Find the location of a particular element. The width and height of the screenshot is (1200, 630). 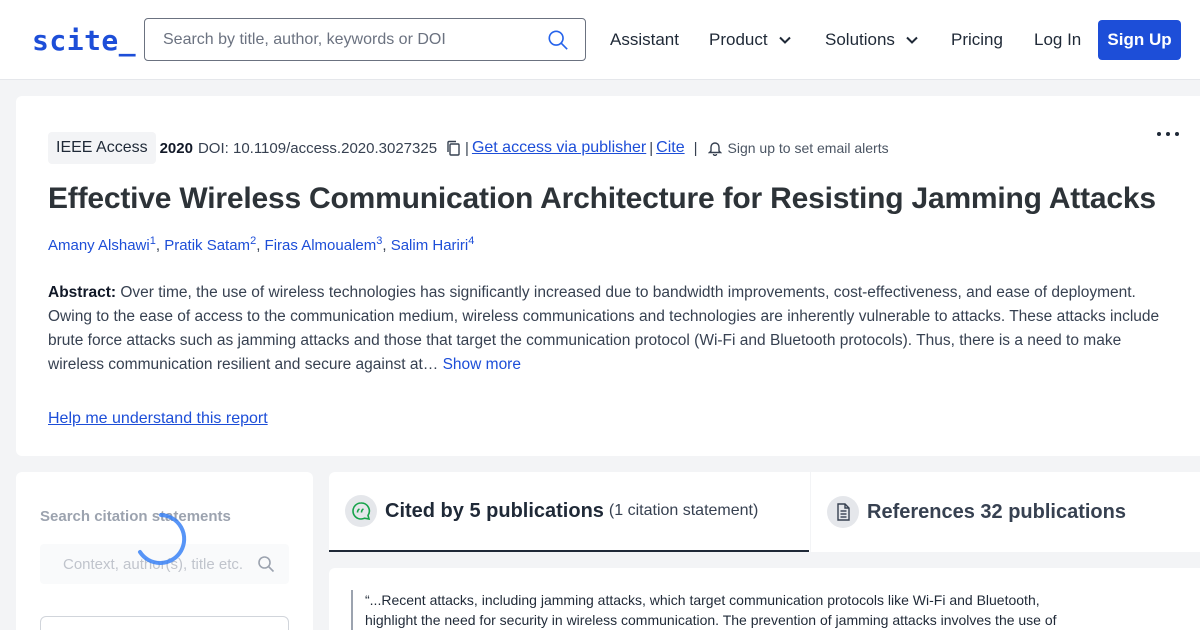

search-box is located at coordinates (365, 39).